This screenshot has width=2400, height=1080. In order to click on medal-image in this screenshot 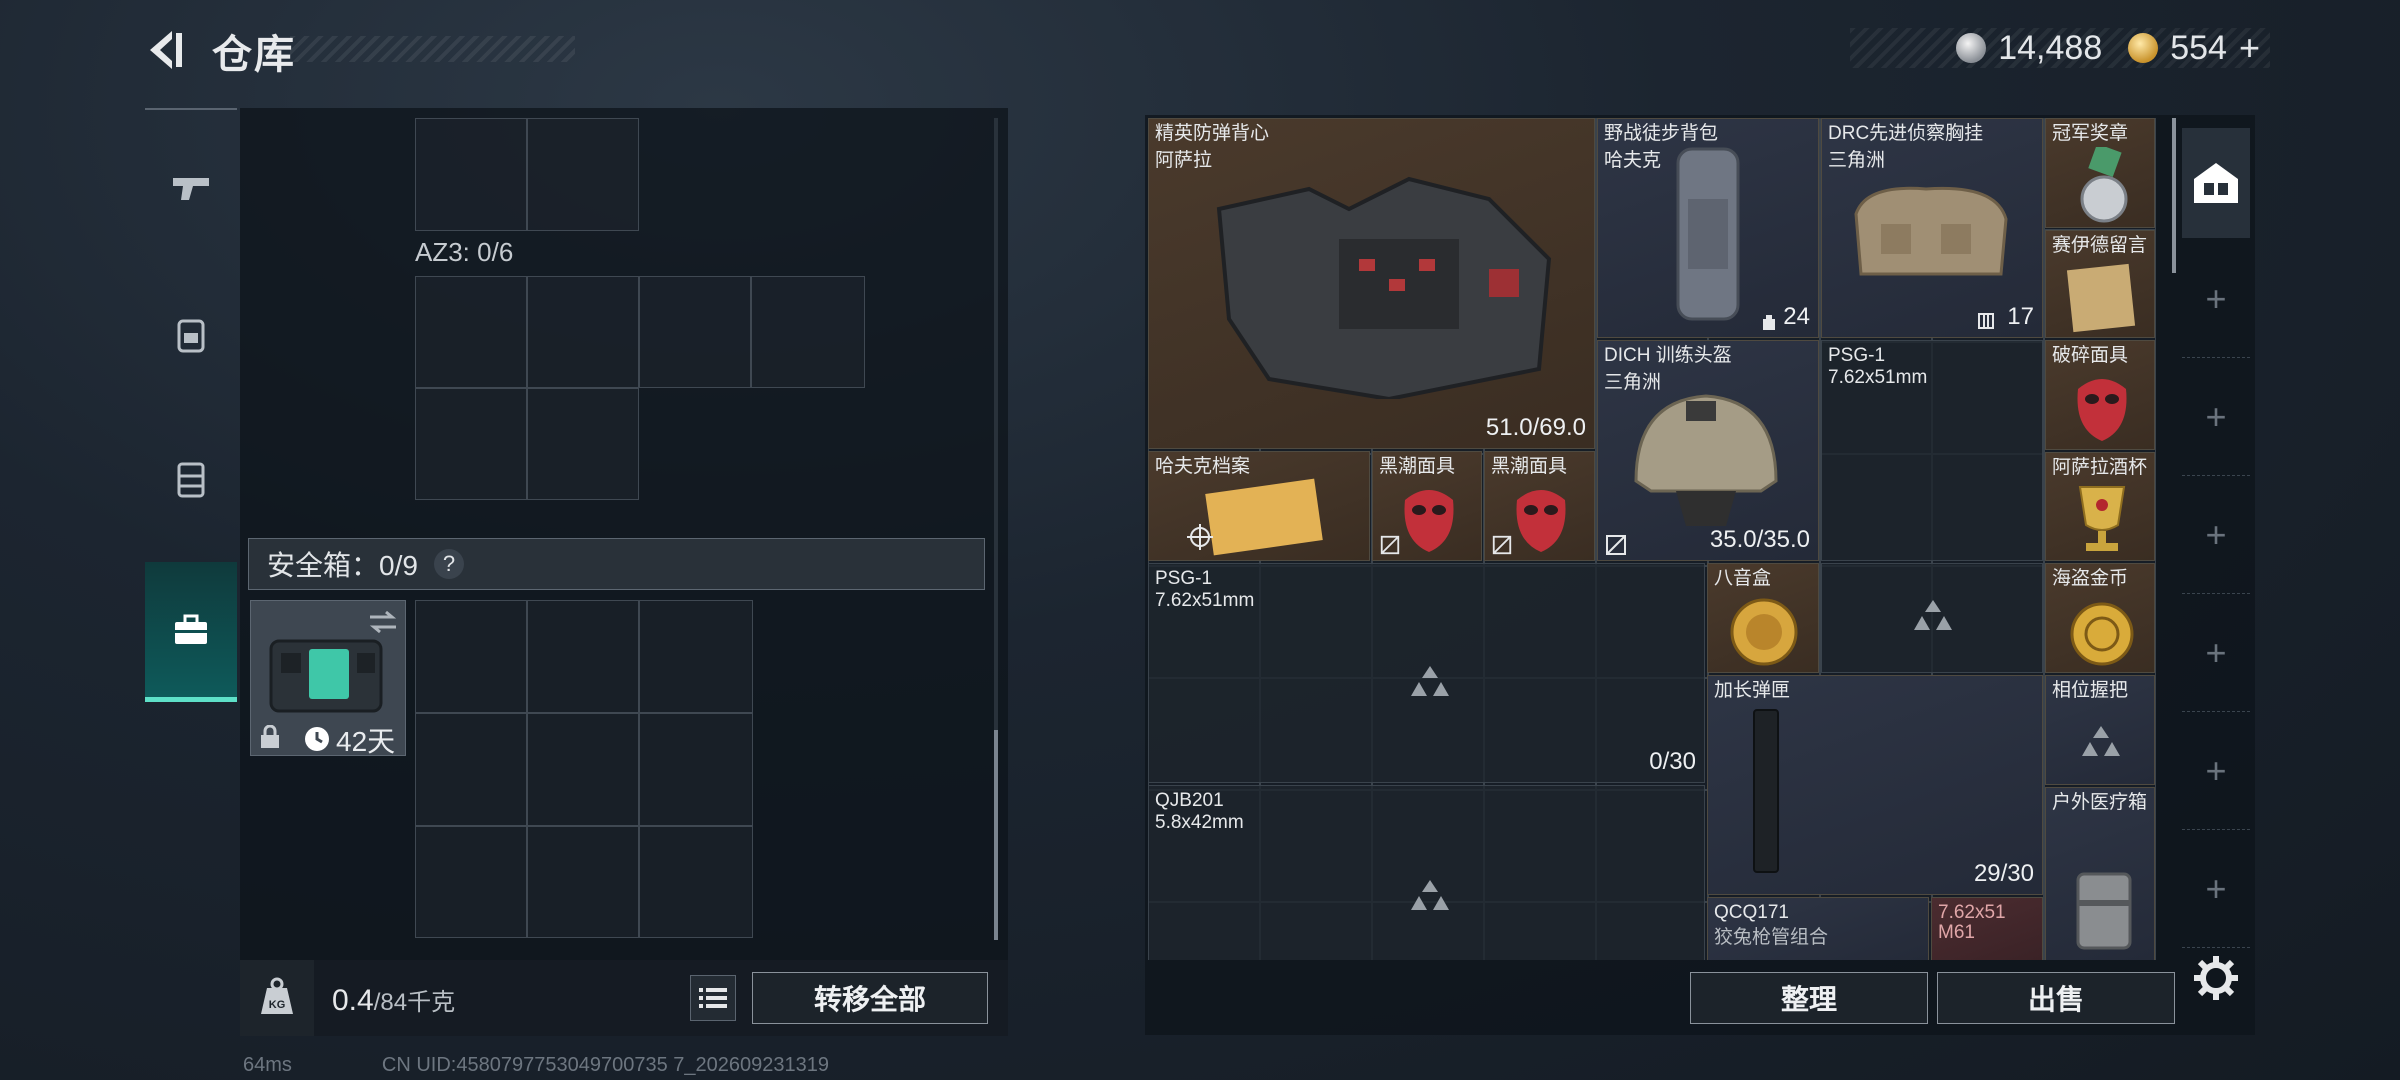, I will do `click(2104, 185)`.